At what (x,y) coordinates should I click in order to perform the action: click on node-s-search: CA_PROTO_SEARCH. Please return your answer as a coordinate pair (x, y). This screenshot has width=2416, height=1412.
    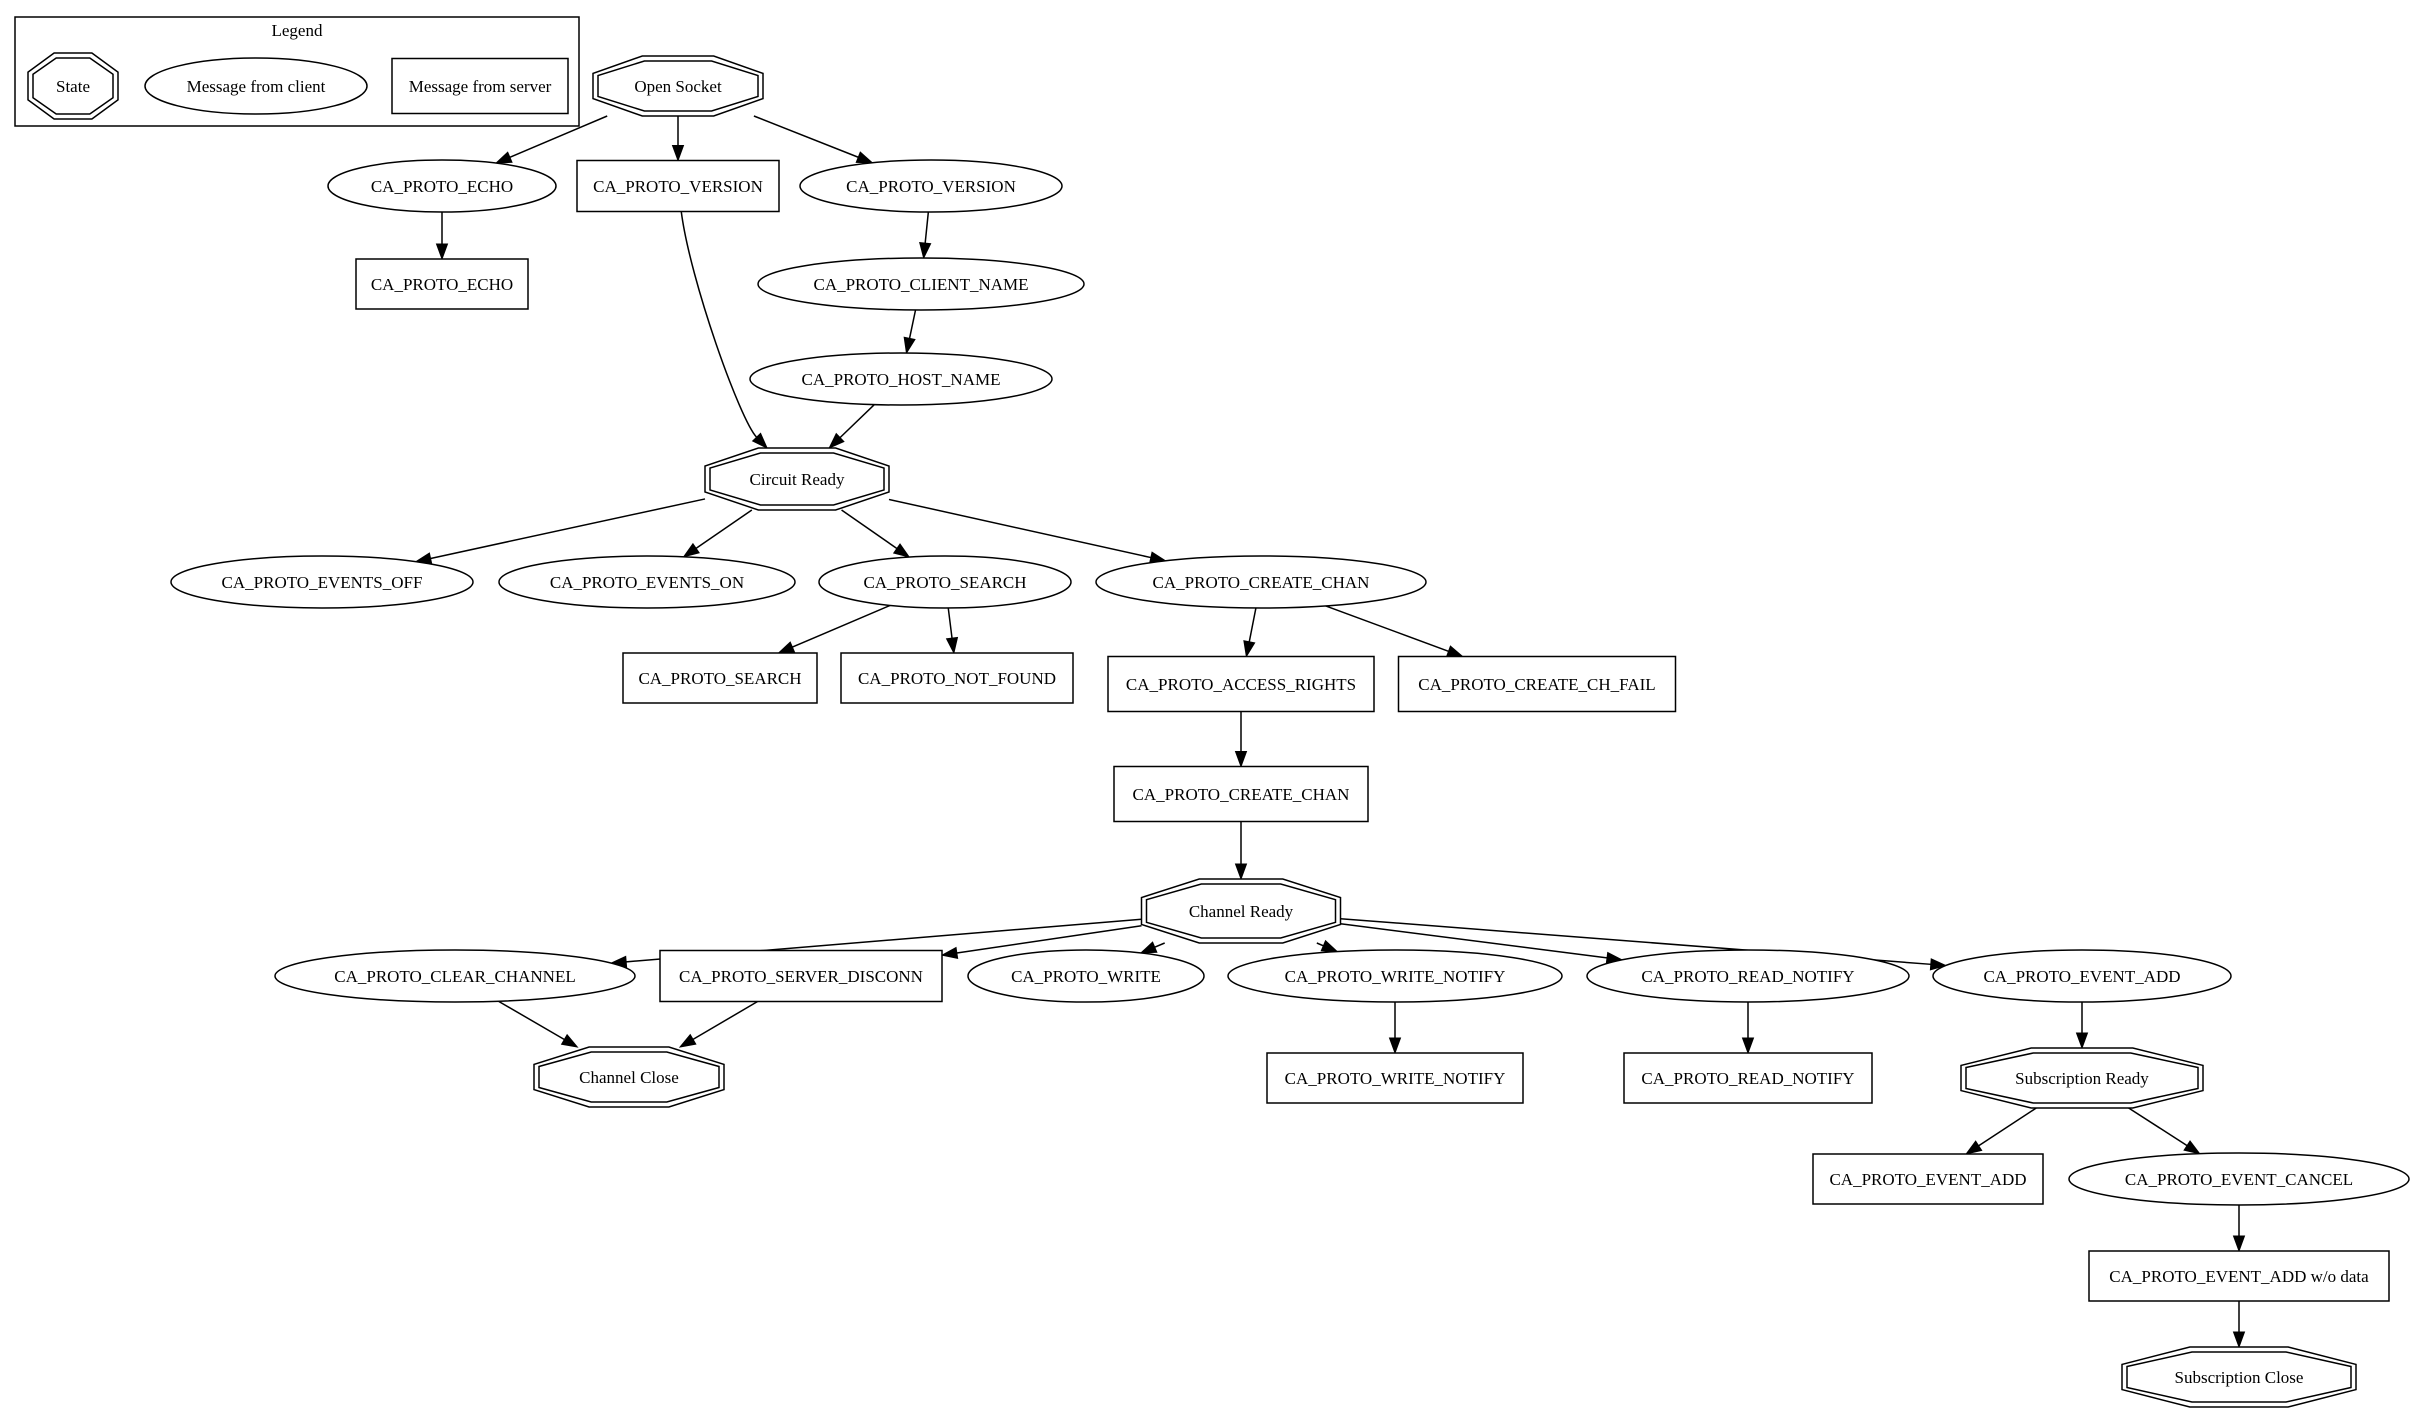
    Looking at the image, I should click on (720, 678).